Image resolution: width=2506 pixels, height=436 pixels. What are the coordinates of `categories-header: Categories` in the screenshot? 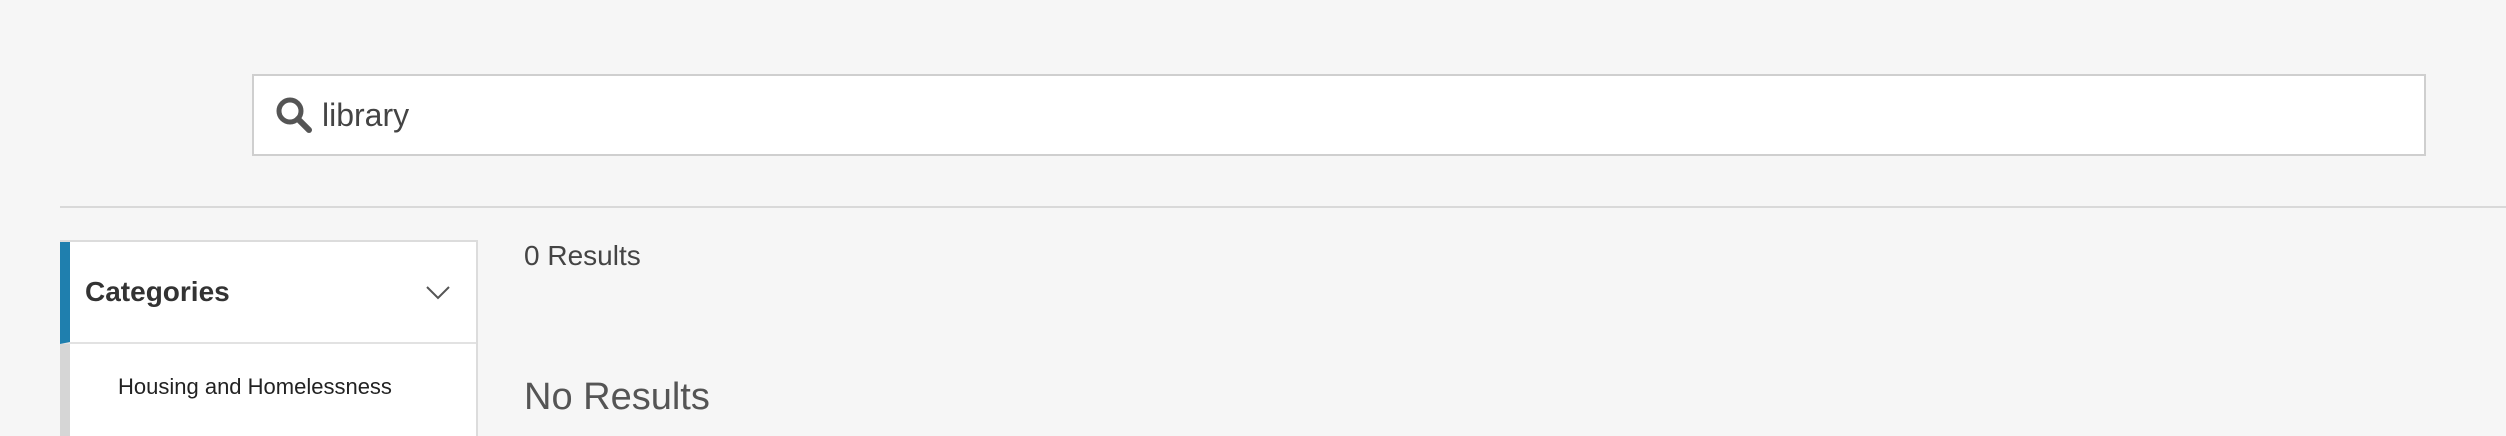 It's located at (268, 293).